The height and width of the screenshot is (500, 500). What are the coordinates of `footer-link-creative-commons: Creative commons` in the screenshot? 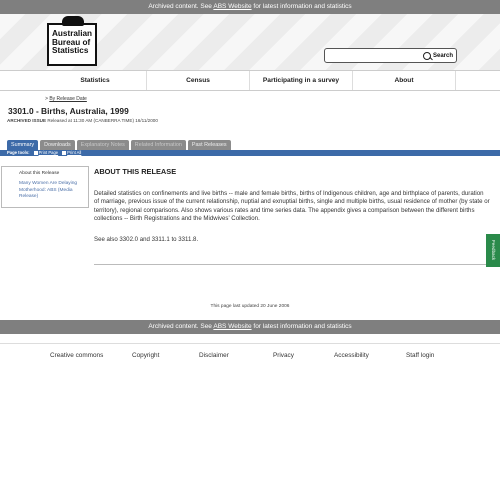 It's located at (76, 355).